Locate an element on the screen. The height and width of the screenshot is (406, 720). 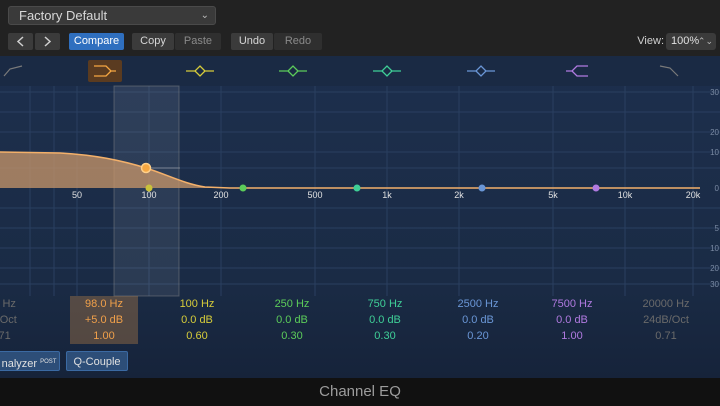
low-shelf-icon is located at coordinates (105, 71).